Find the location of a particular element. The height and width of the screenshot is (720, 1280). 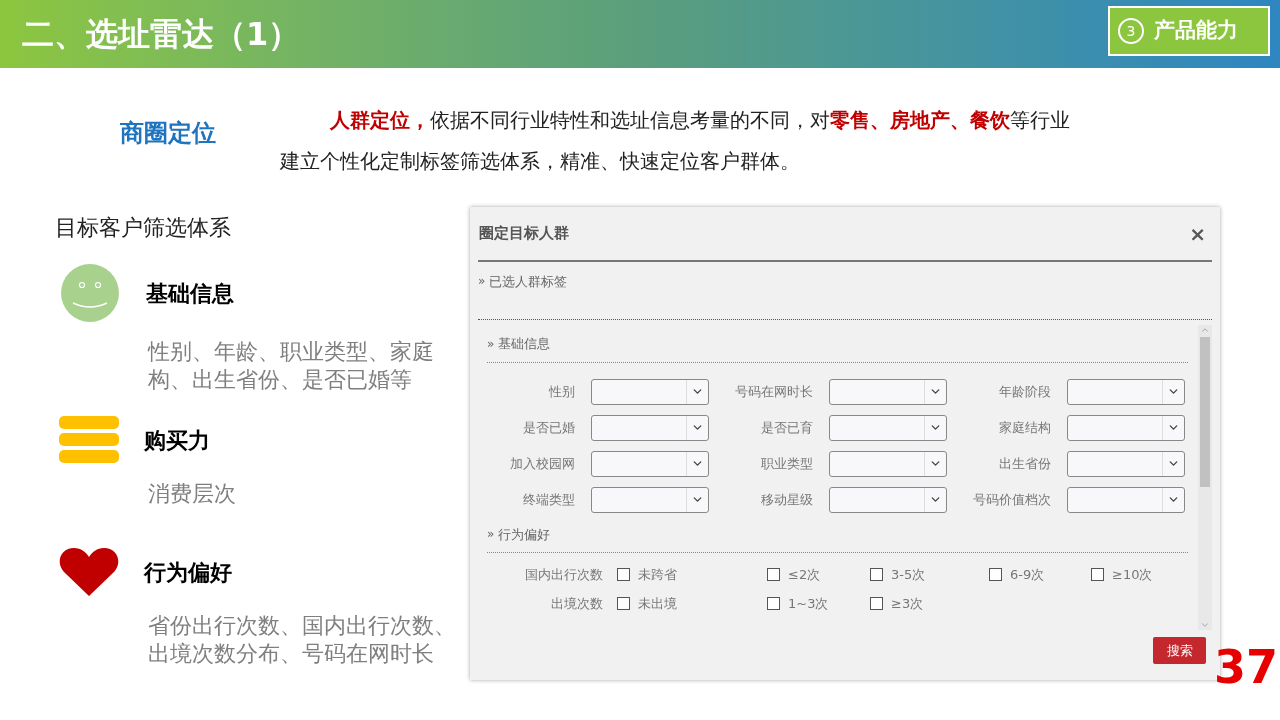

field-label: 职业类型 is located at coordinates (786, 463).